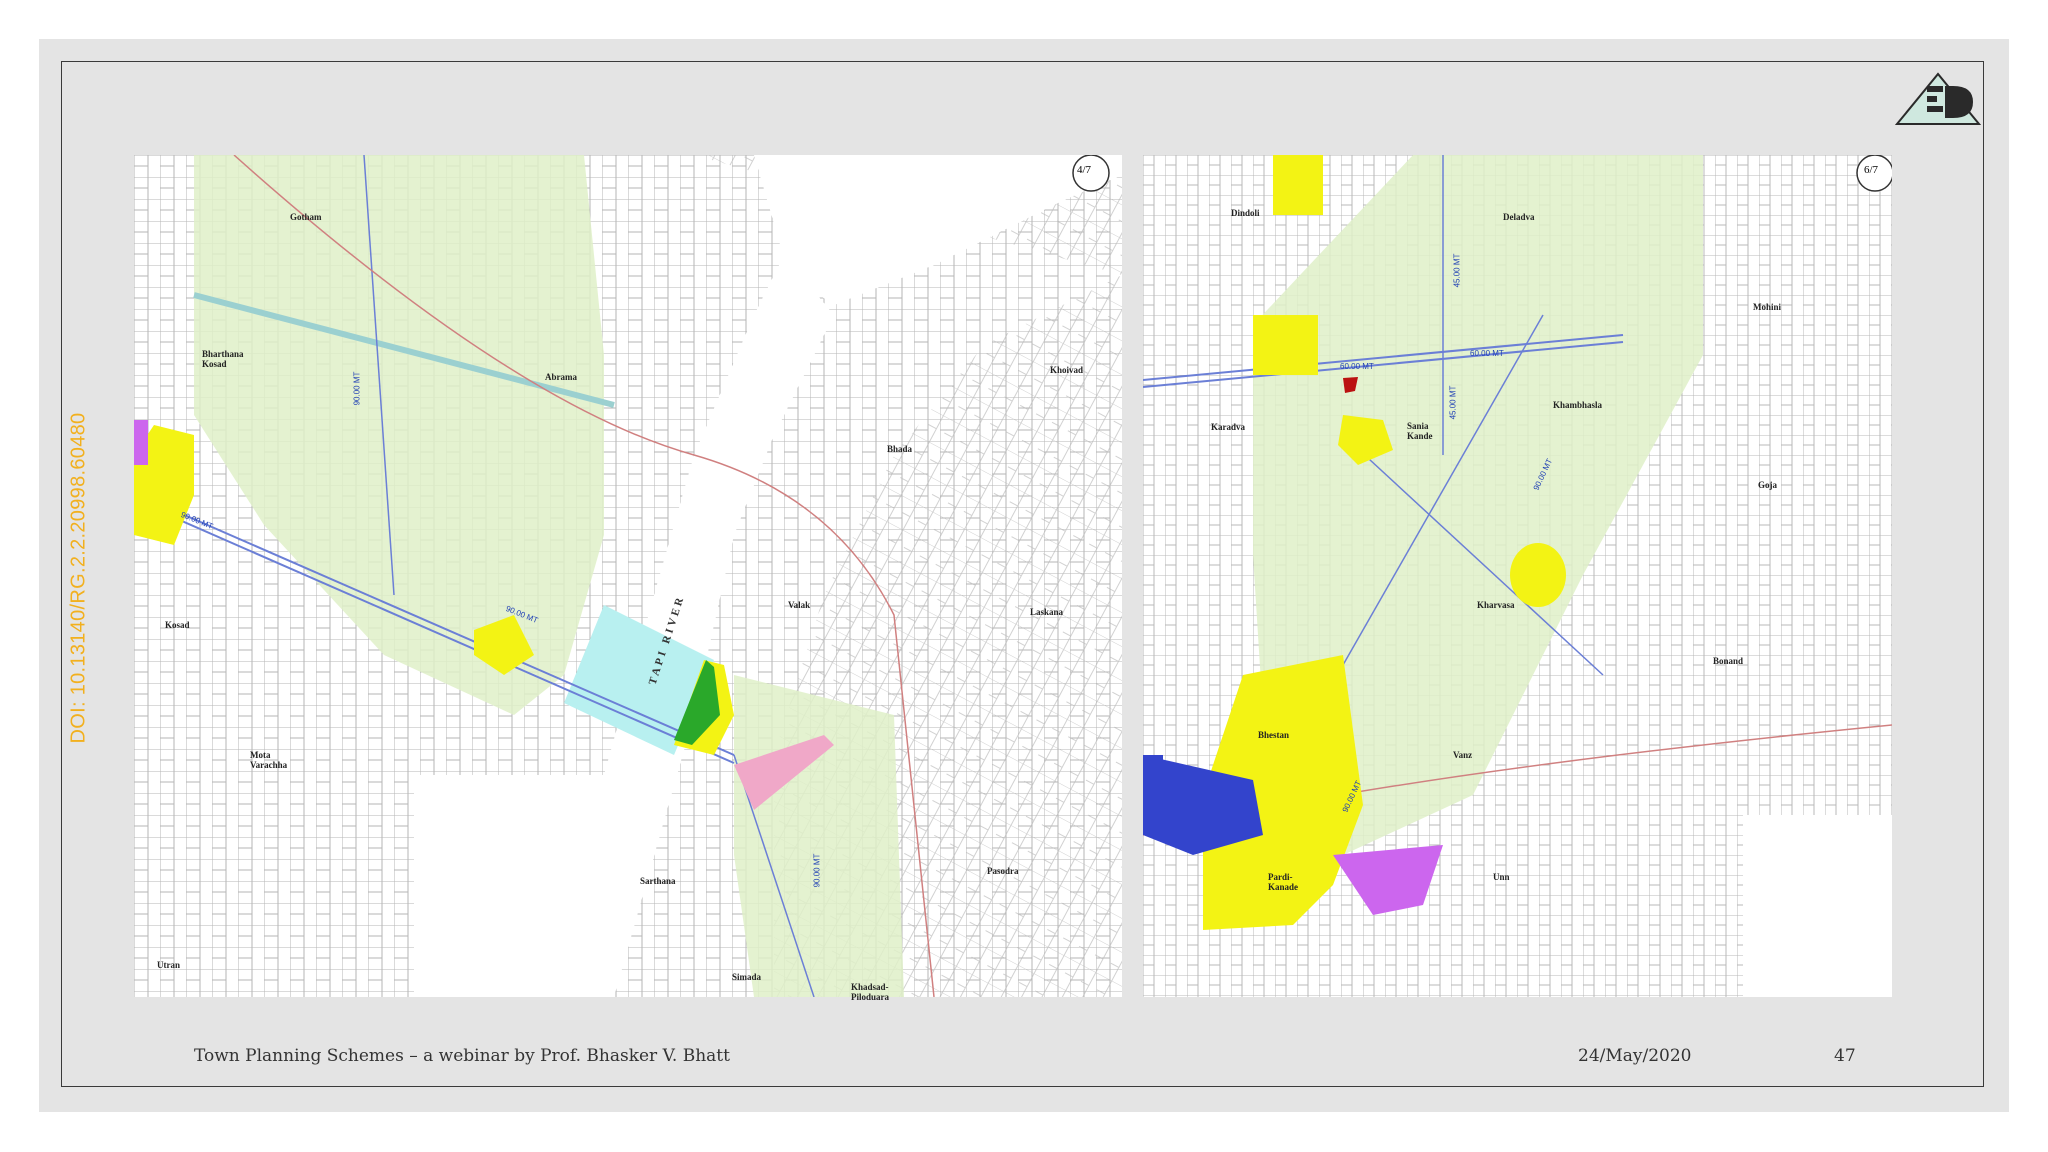 The image size is (2048, 1152). I want to click on logo-icon, so click(1938, 98).